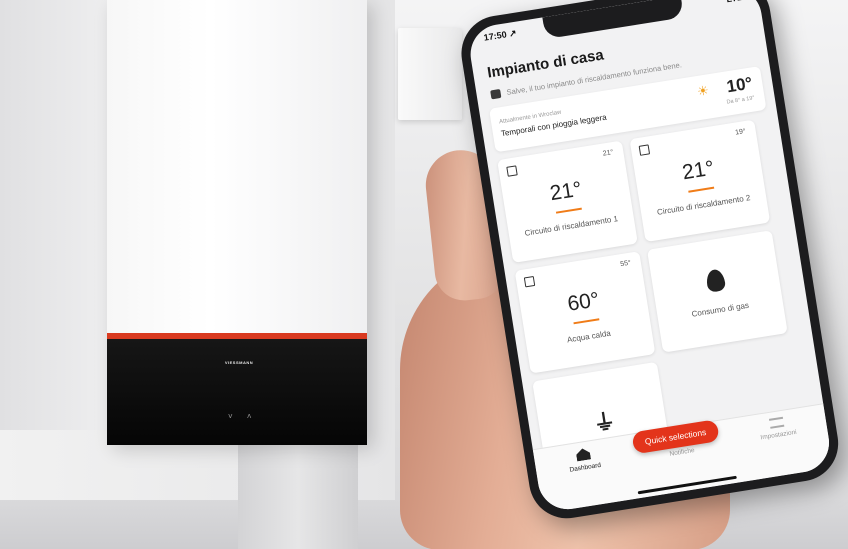 The width and height of the screenshot is (848, 549). What do you see at coordinates (589, 336) in the screenshot?
I see `tile-label: Acqua calda` at bounding box center [589, 336].